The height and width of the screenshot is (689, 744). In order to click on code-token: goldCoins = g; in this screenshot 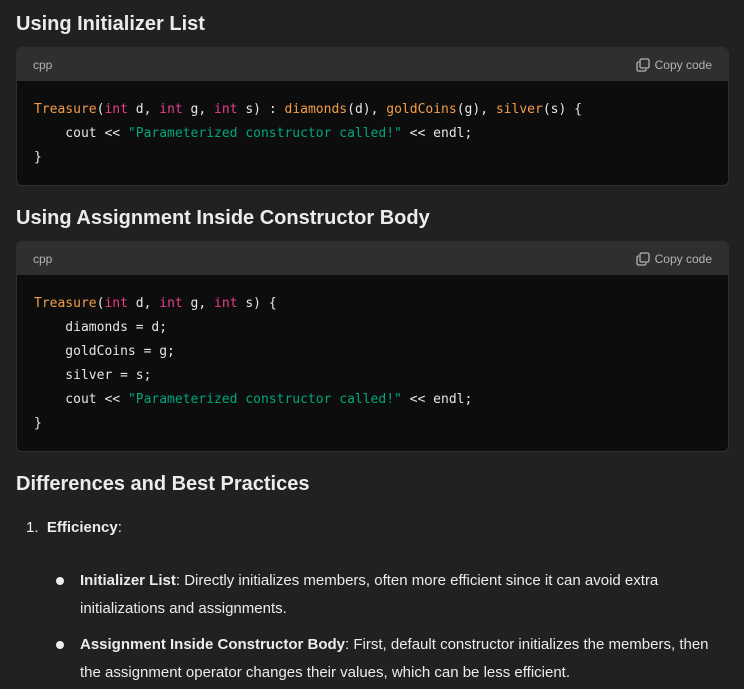, I will do `click(104, 351)`.